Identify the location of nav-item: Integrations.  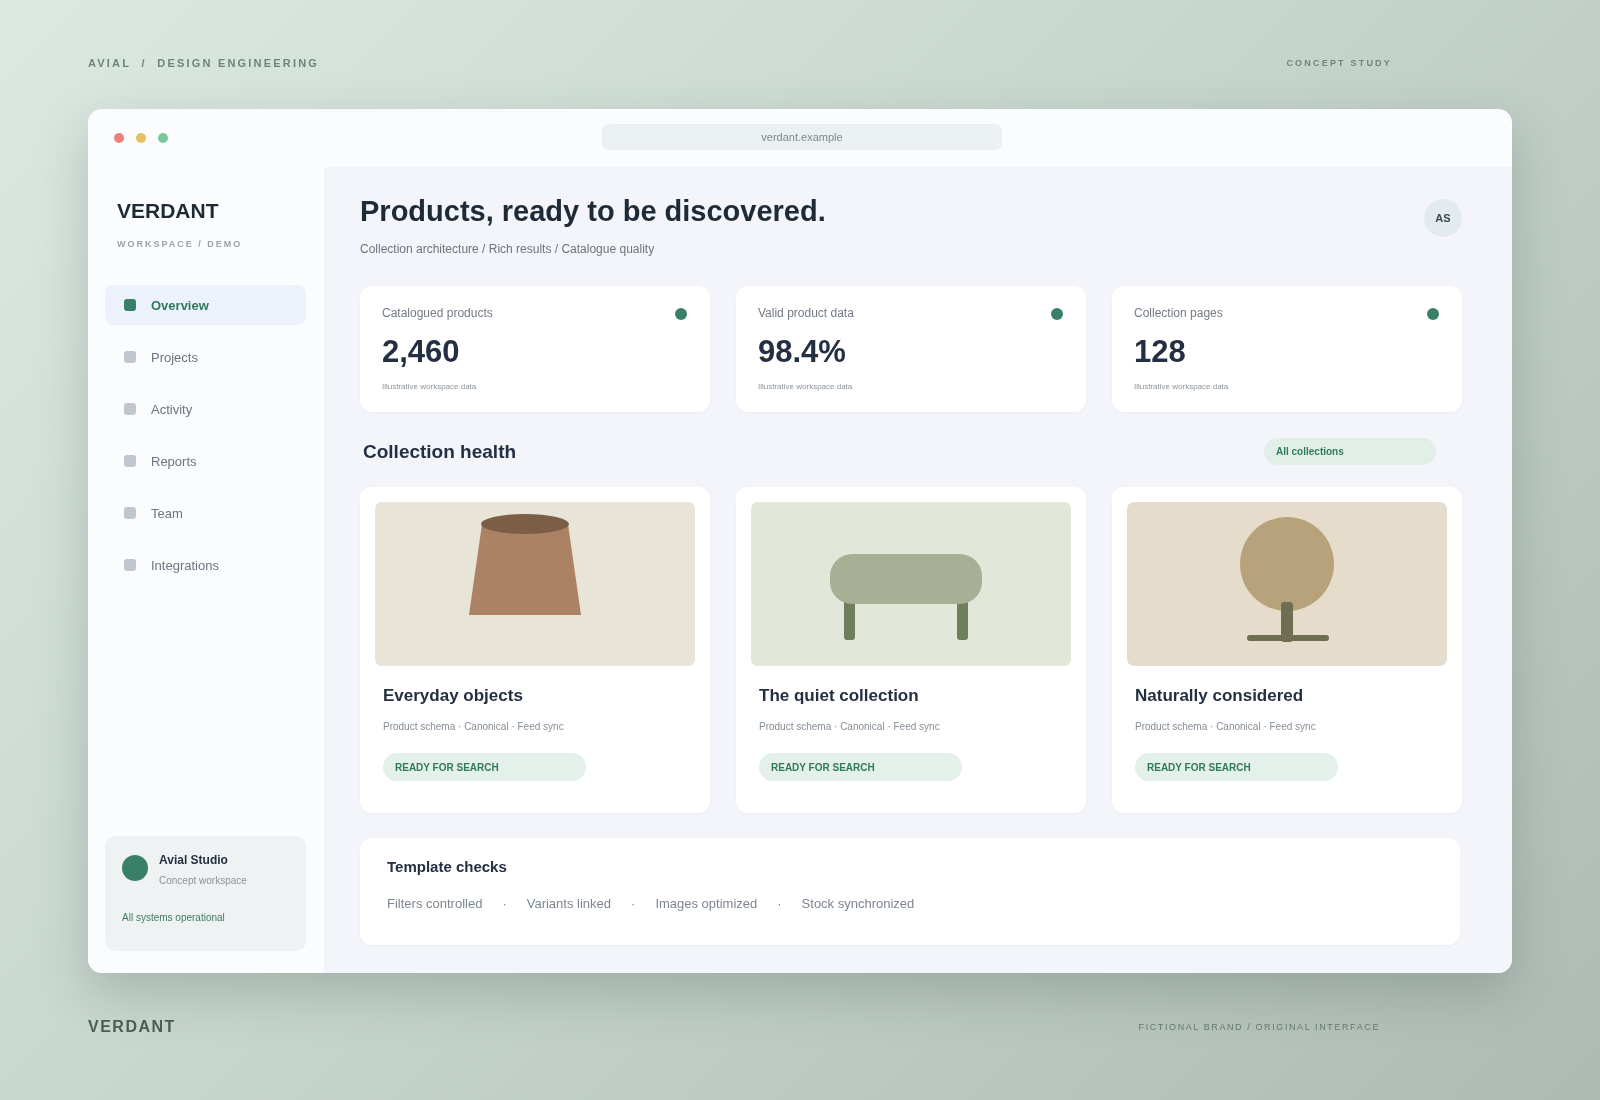
(205, 565).